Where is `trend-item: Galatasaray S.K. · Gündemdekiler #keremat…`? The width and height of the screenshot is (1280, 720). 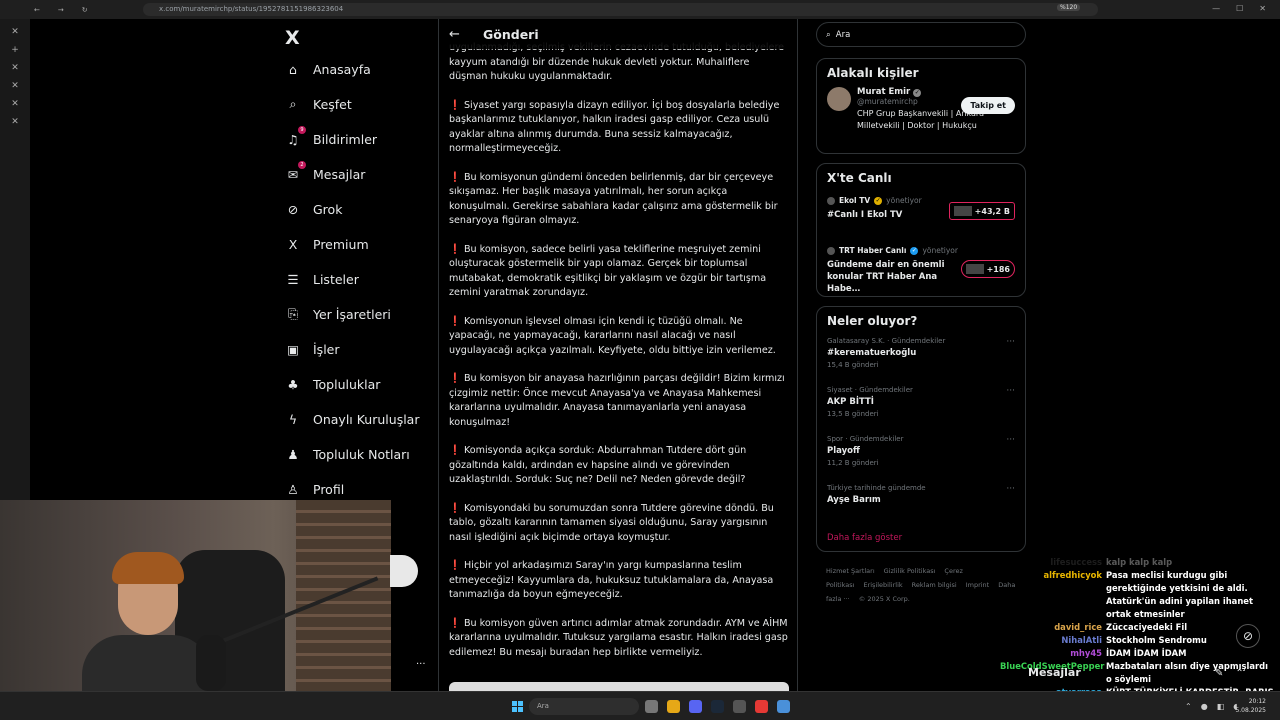 trend-item: Galatasaray S.K. · Gündemdekiler #keremat… is located at coordinates (921, 361).